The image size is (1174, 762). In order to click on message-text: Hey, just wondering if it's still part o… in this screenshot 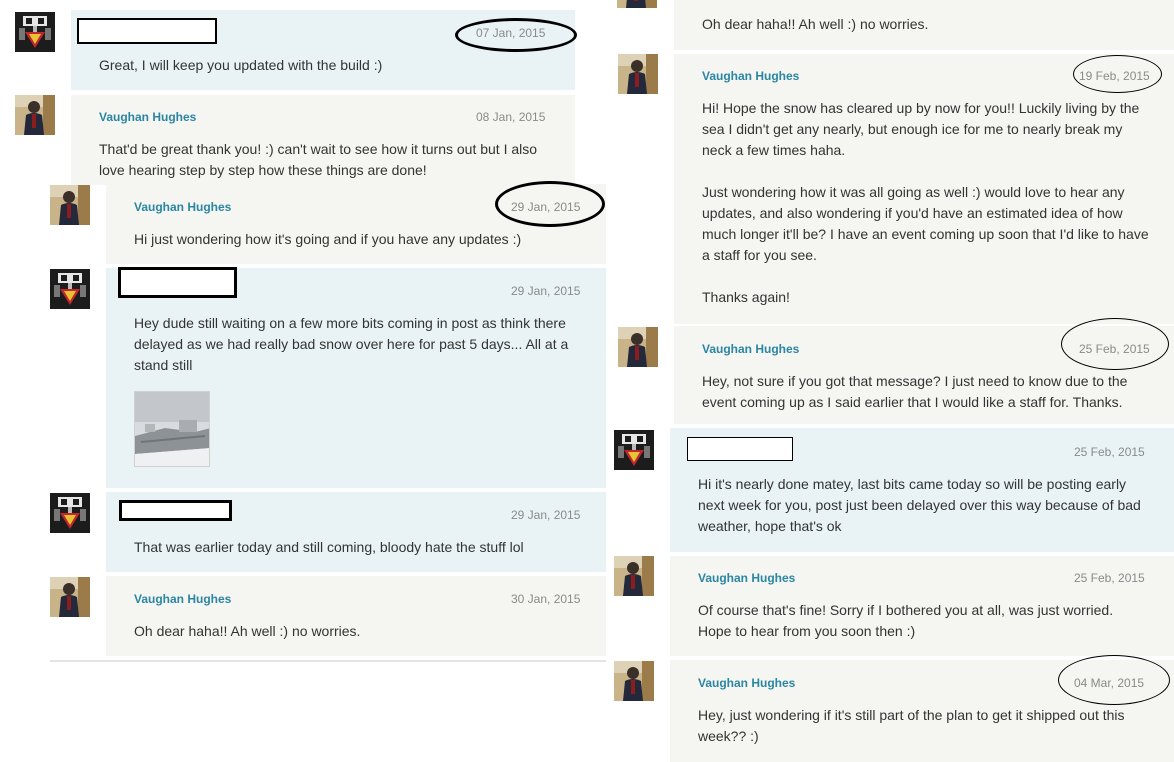, I will do `click(911, 725)`.